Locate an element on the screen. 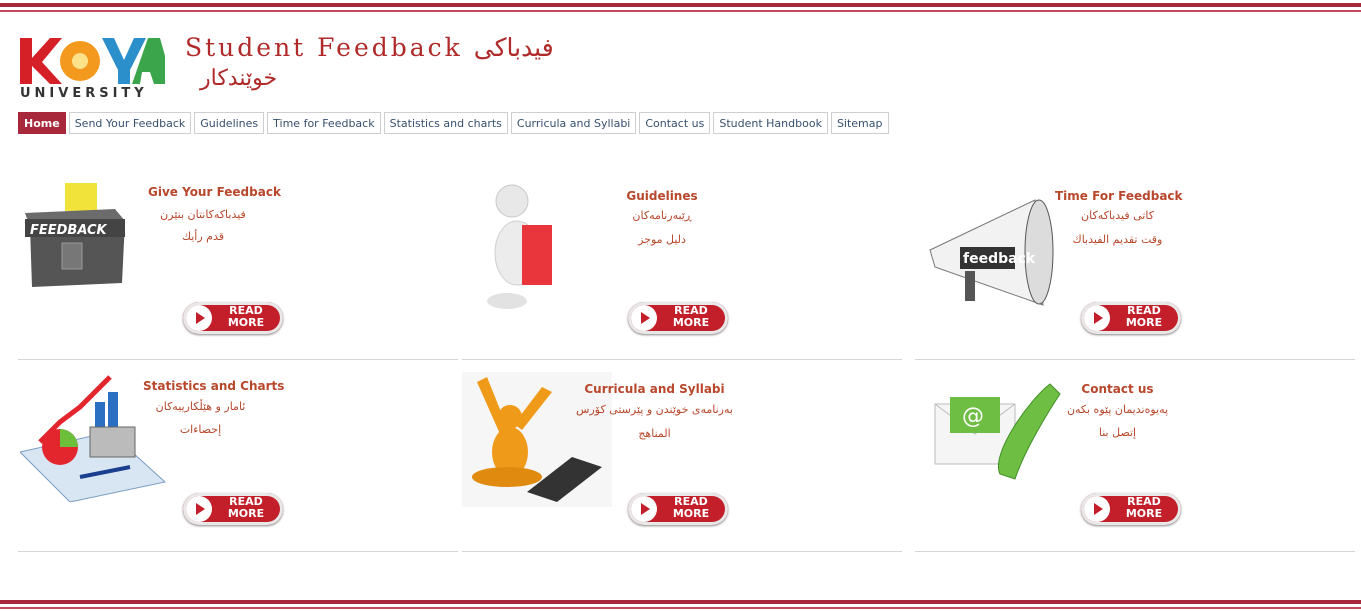 This screenshot has height=611, width=1361. card-arabic-text: دليل موجز is located at coordinates (662, 239).